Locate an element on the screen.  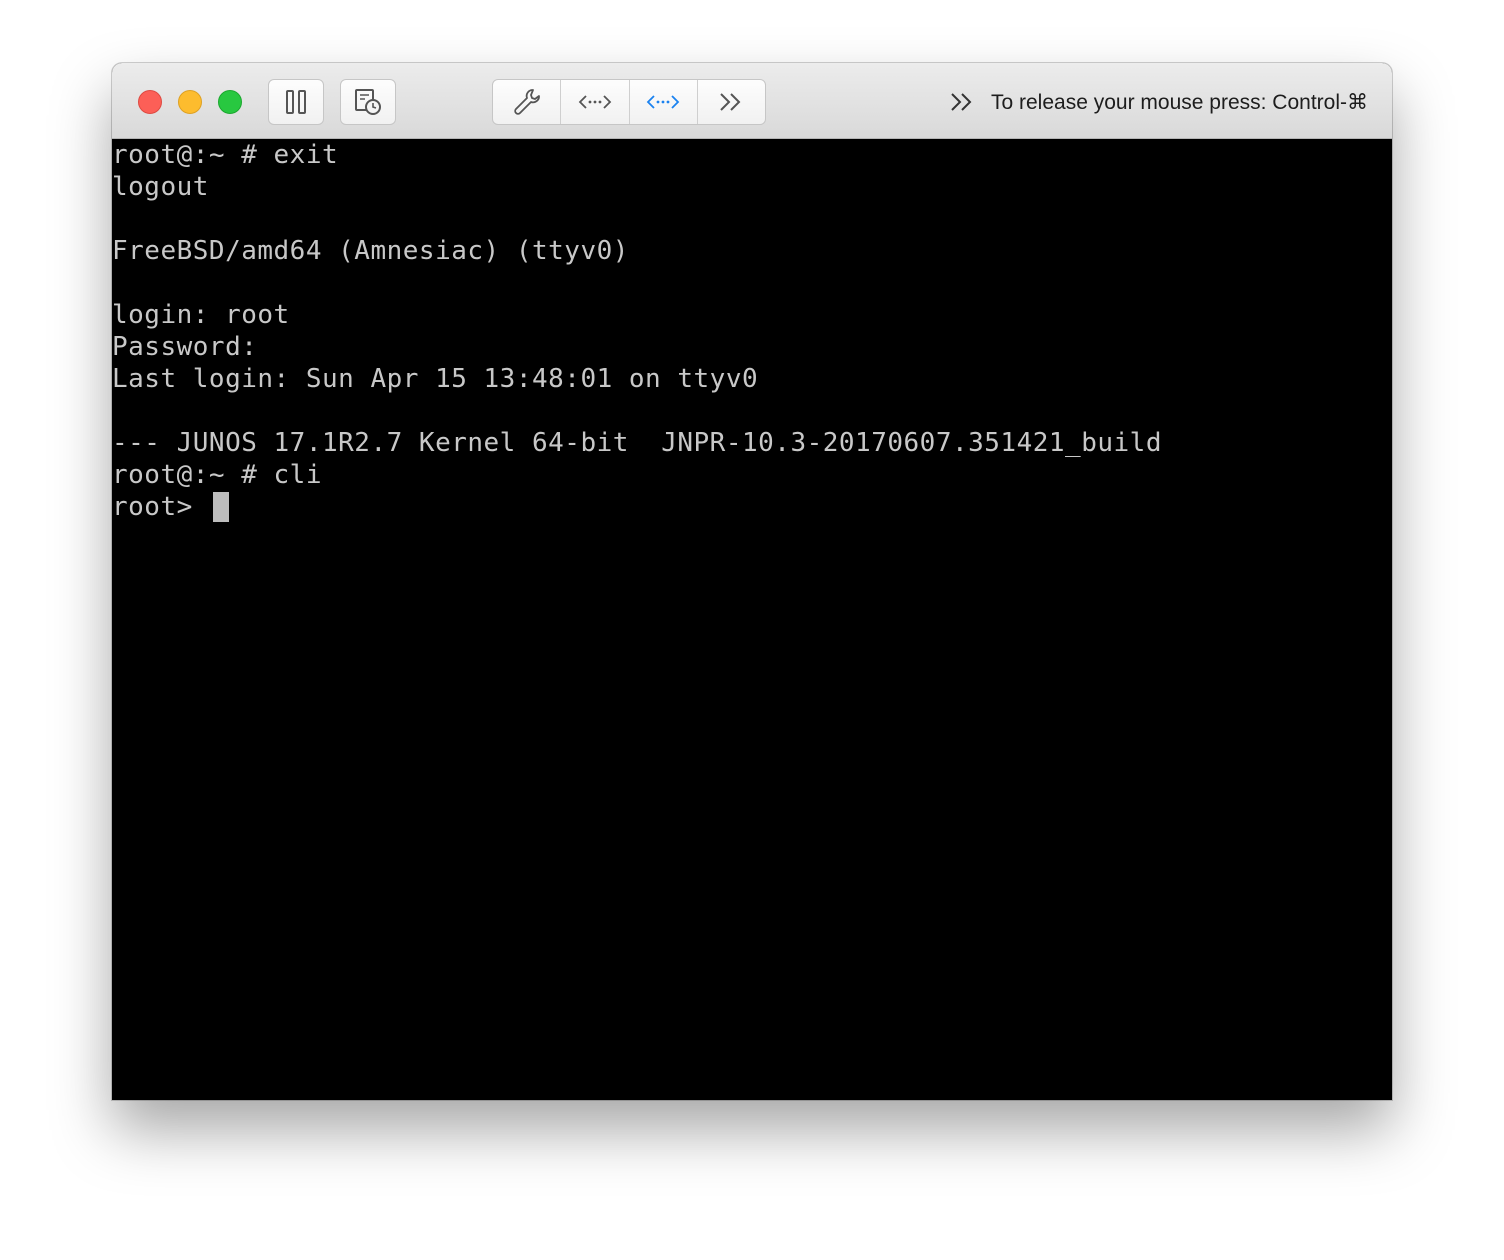
terminal-line: Password: is located at coordinates (185, 347).